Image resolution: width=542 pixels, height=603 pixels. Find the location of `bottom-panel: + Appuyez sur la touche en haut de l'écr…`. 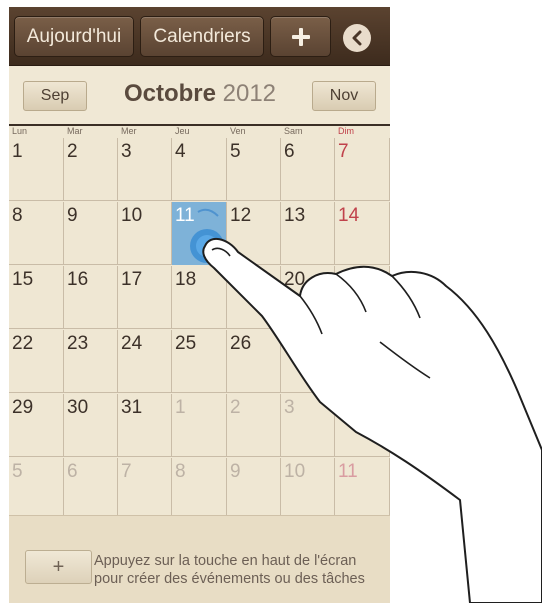

bottom-panel: + Appuyez sur la touche en haut de l'écr… is located at coordinates (199, 559).